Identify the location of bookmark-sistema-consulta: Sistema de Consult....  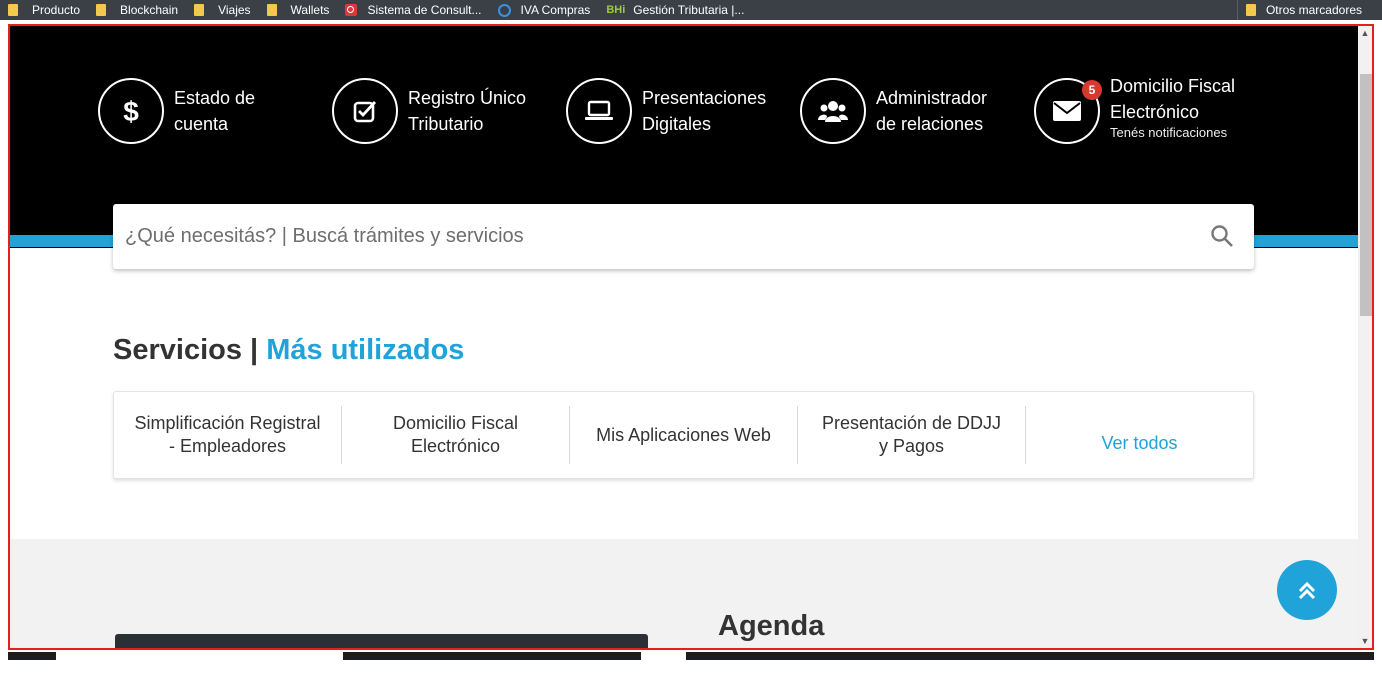
(413, 10).